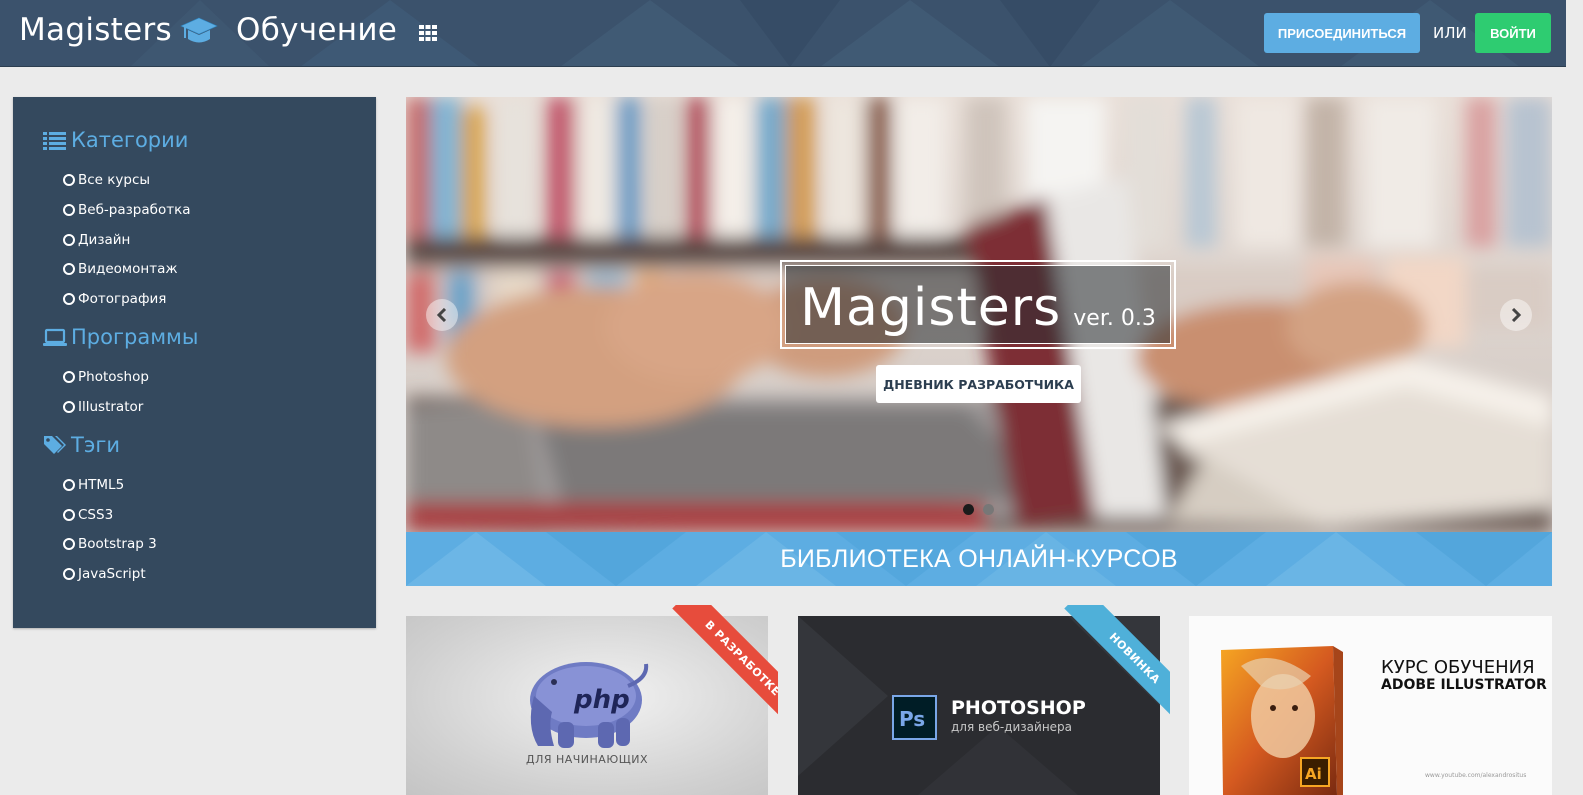  I want to click on developer-diary-button: ДНЕВНИК РАЗРАБОТЧИКА, so click(978, 384).